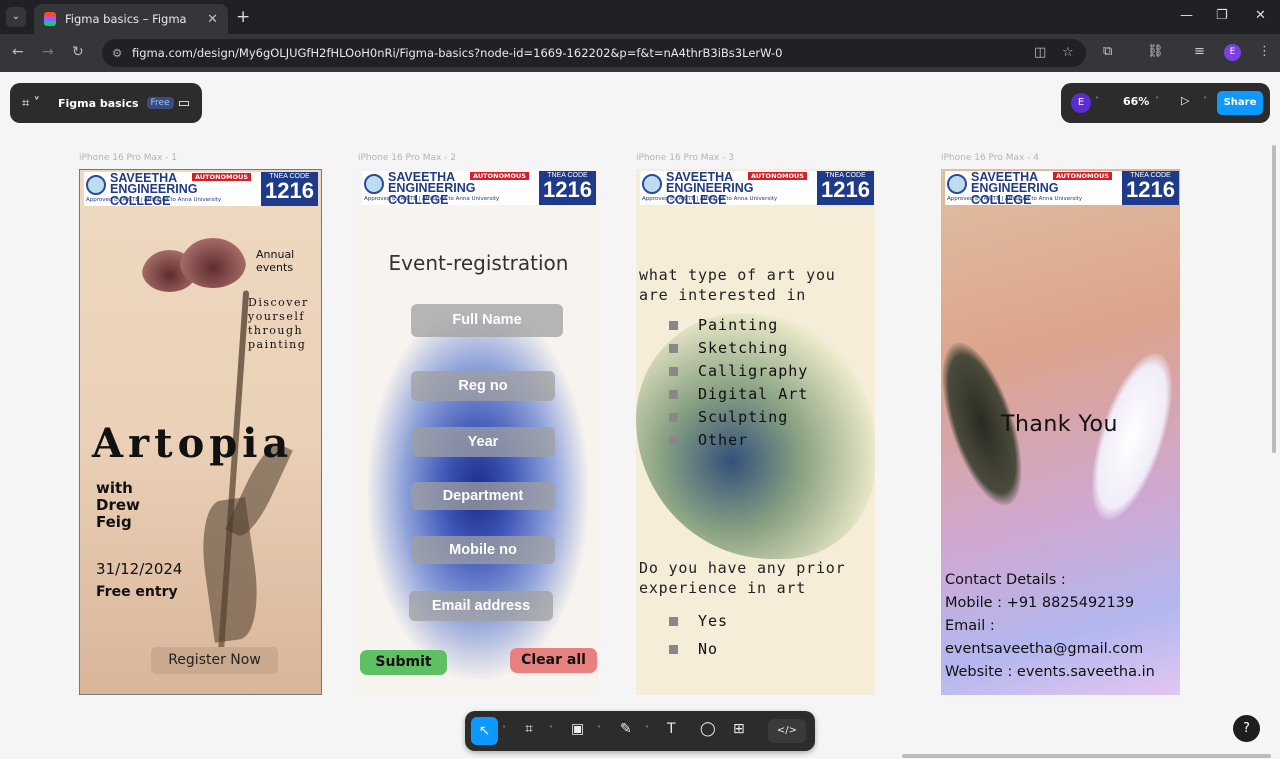 This screenshot has width=1280, height=759. I want to click on frame-label-1: iPhone 16 Pro Max - 1, so click(128, 158).